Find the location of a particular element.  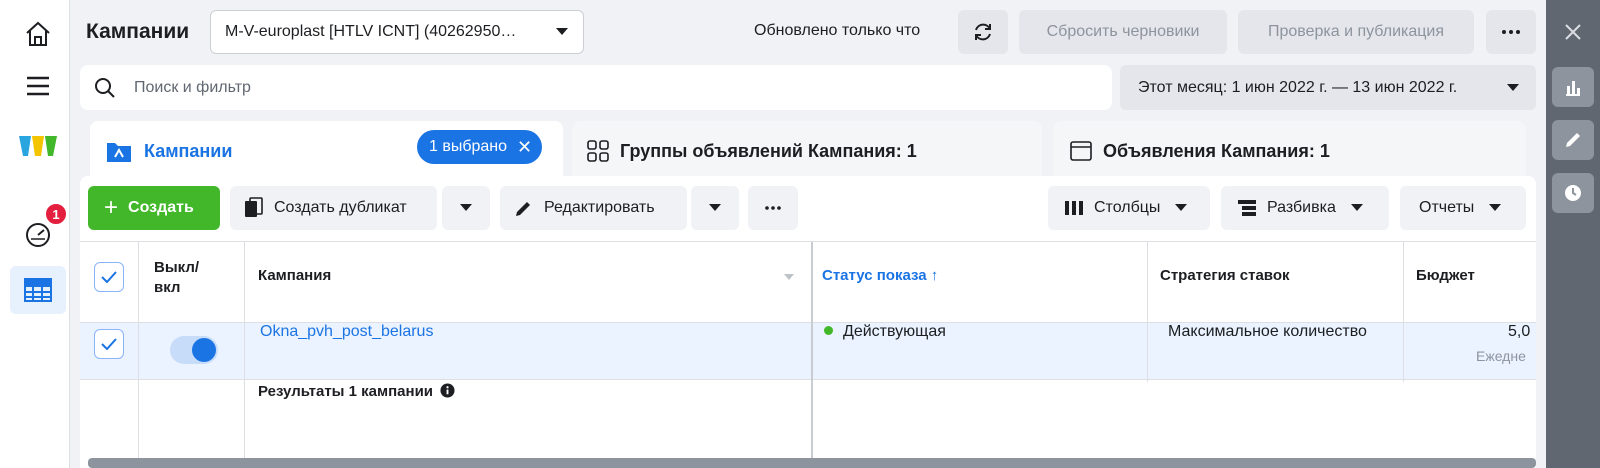

horizontal-scrollbar is located at coordinates (812, 463).